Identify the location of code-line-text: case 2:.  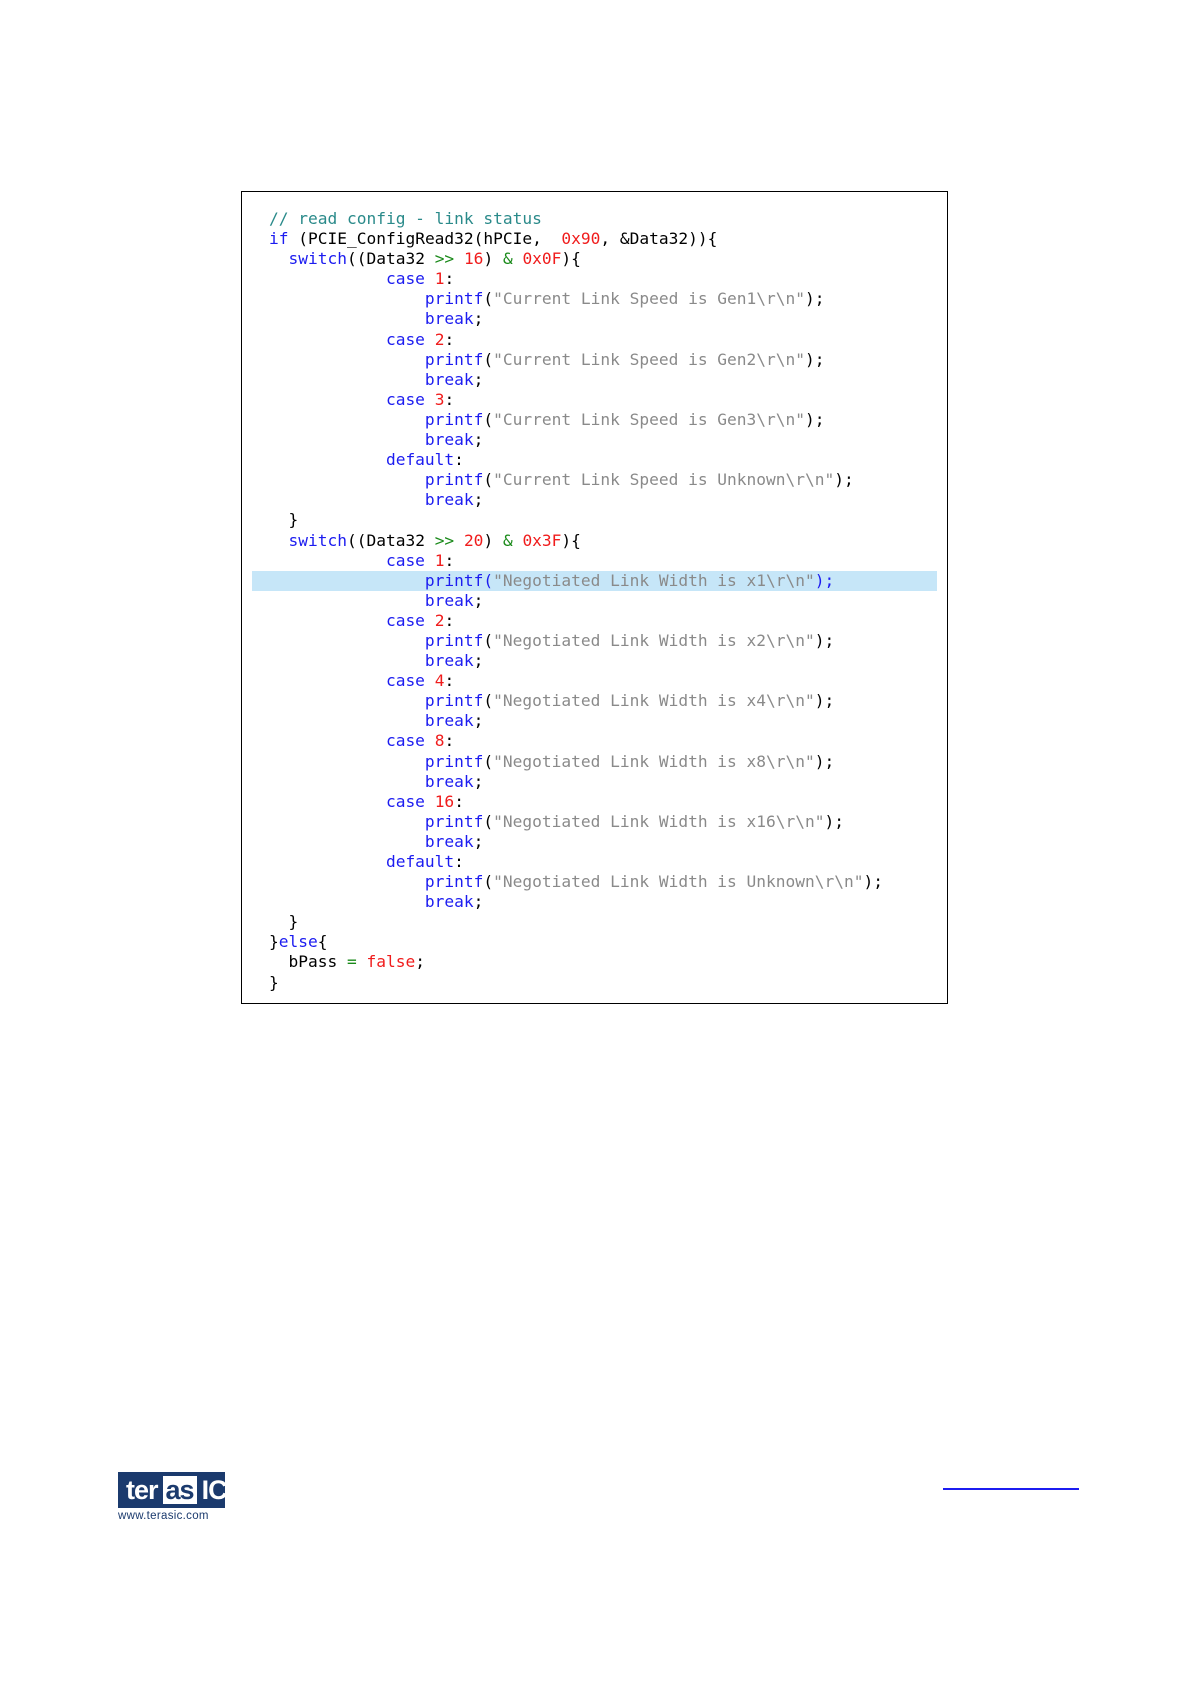
(348, 339).